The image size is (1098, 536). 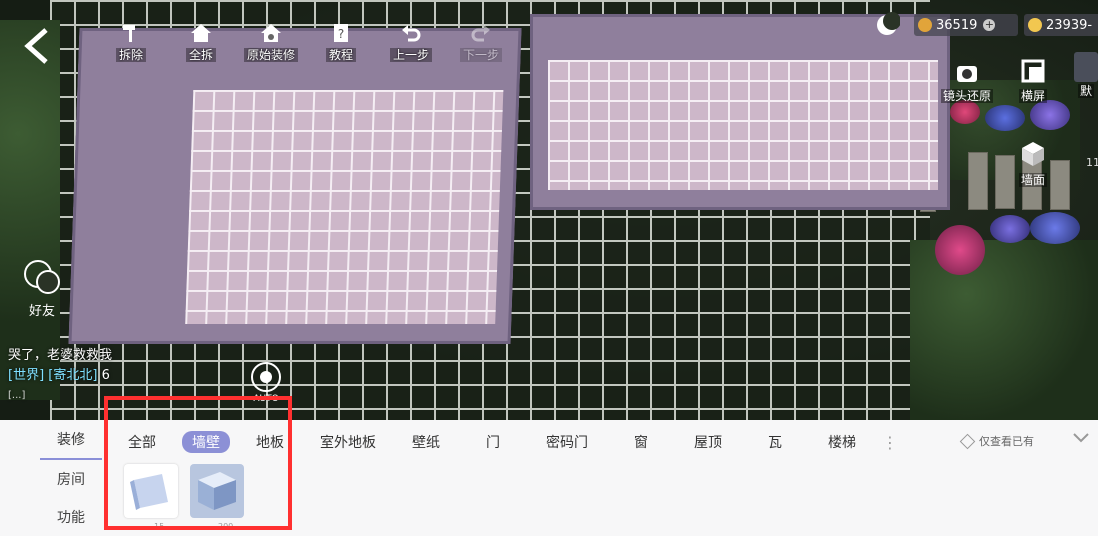 What do you see at coordinates (71, 440) in the screenshot?
I see `side-nav-decorate: 装修` at bounding box center [71, 440].